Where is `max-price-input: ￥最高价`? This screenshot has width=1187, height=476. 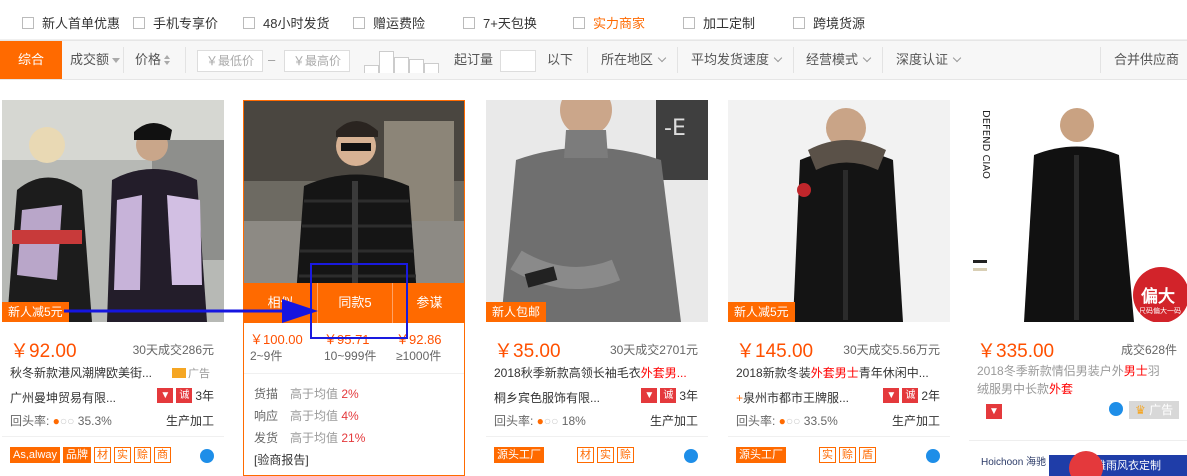
max-price-input: ￥最高价 is located at coordinates (317, 61).